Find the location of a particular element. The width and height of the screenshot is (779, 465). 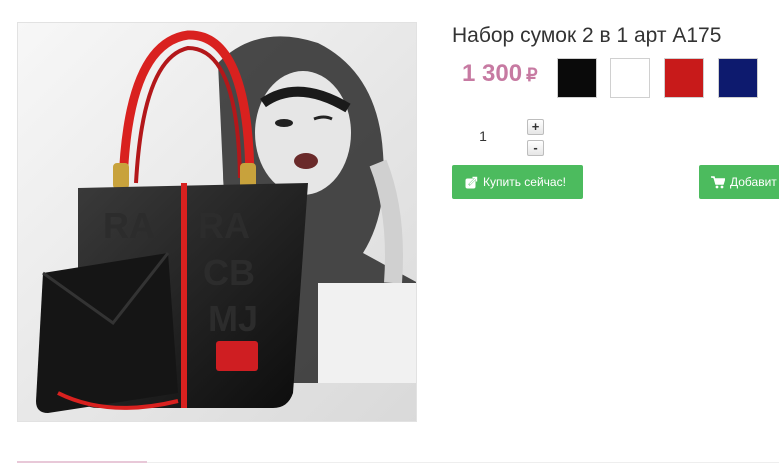

buy-now-button: Купить сейчас! is located at coordinates (517, 182).